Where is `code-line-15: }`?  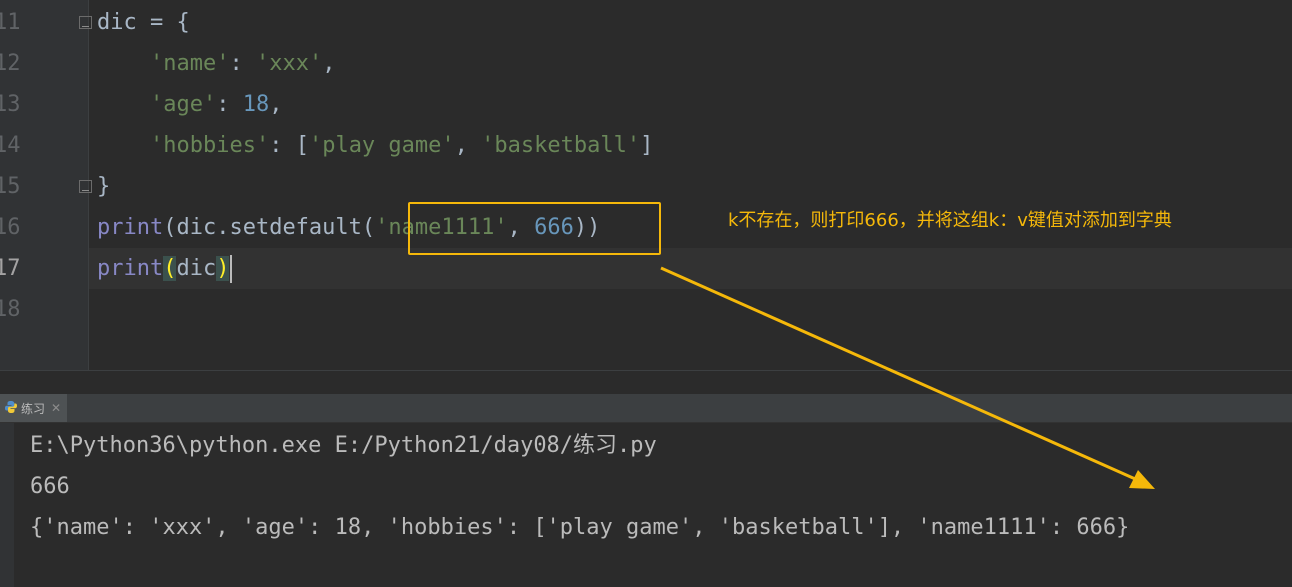
code-line-15: } is located at coordinates (103, 186).